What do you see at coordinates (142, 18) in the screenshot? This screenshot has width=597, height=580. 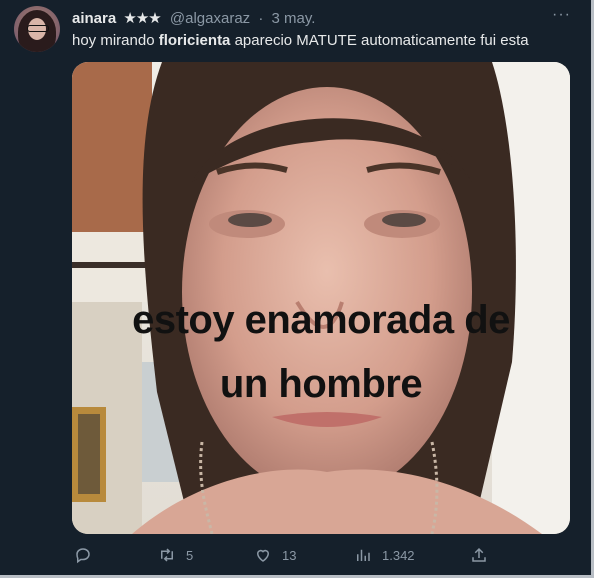 I see `author-badge: ★★★` at bounding box center [142, 18].